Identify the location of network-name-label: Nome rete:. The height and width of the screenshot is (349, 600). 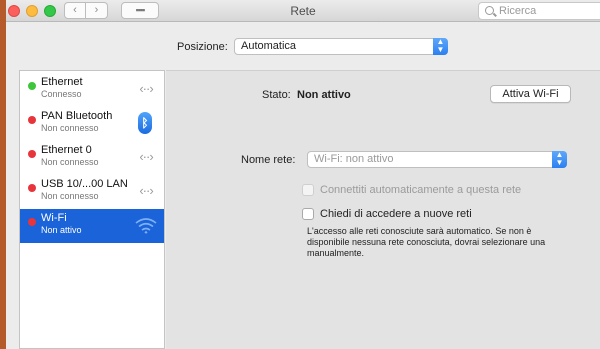
(268, 160).